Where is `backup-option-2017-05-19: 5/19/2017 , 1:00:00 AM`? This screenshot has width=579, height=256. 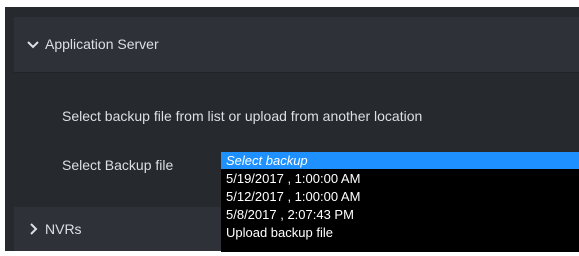
backup-option-2017-05-19: 5/19/2017 , 1:00:00 AM is located at coordinates (400, 178).